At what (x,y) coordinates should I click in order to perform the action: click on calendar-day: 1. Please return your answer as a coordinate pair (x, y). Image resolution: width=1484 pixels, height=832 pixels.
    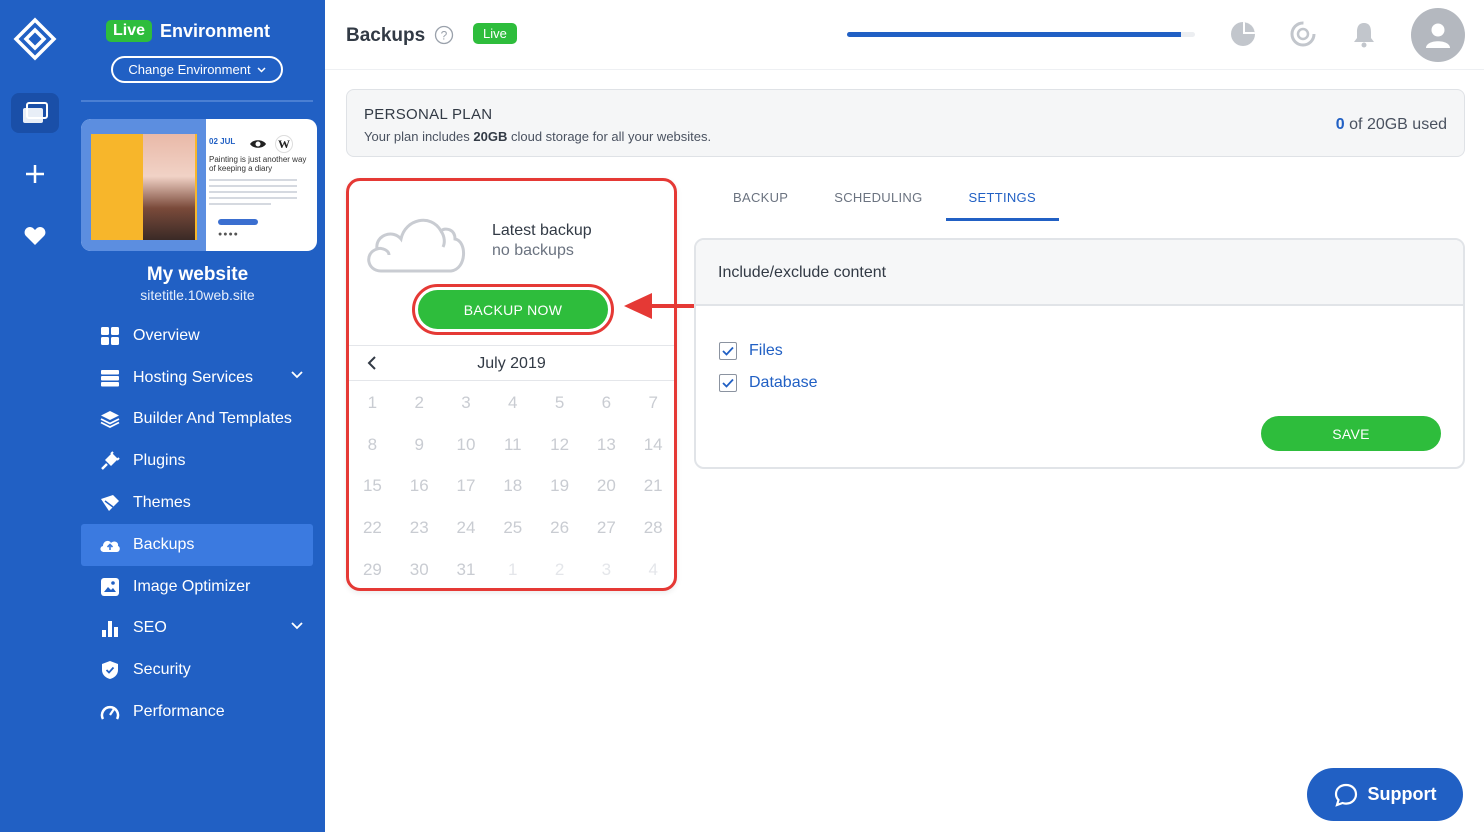
    Looking at the image, I should click on (372, 403).